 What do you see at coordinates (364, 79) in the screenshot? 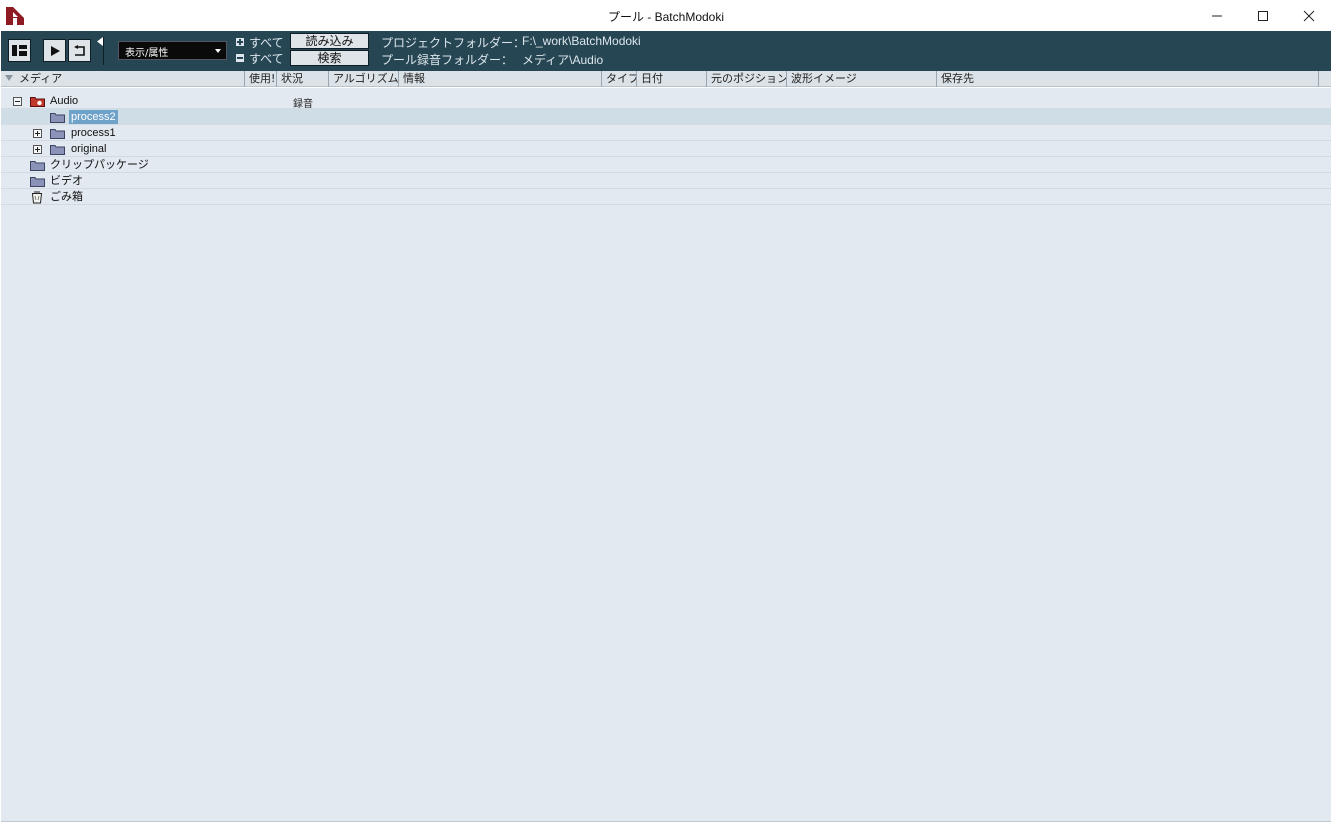
I see `column-algorithm: アルゴリズム` at bounding box center [364, 79].